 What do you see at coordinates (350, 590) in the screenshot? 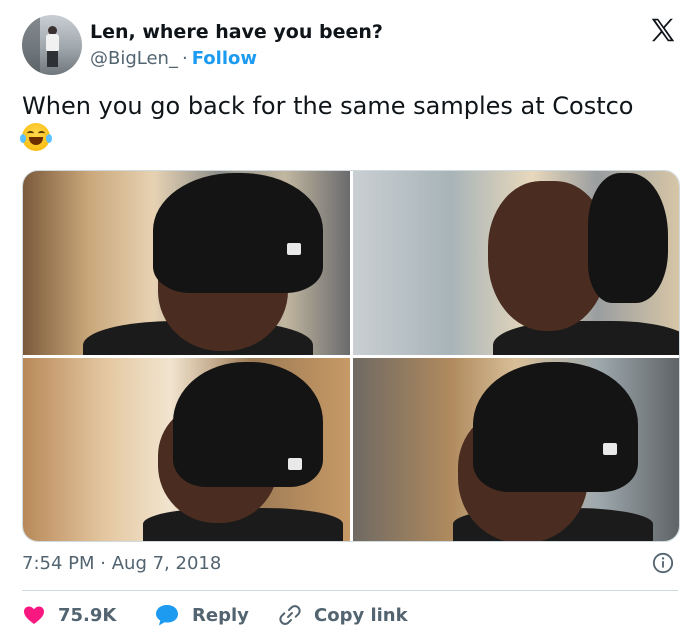
I see `divider` at bounding box center [350, 590].